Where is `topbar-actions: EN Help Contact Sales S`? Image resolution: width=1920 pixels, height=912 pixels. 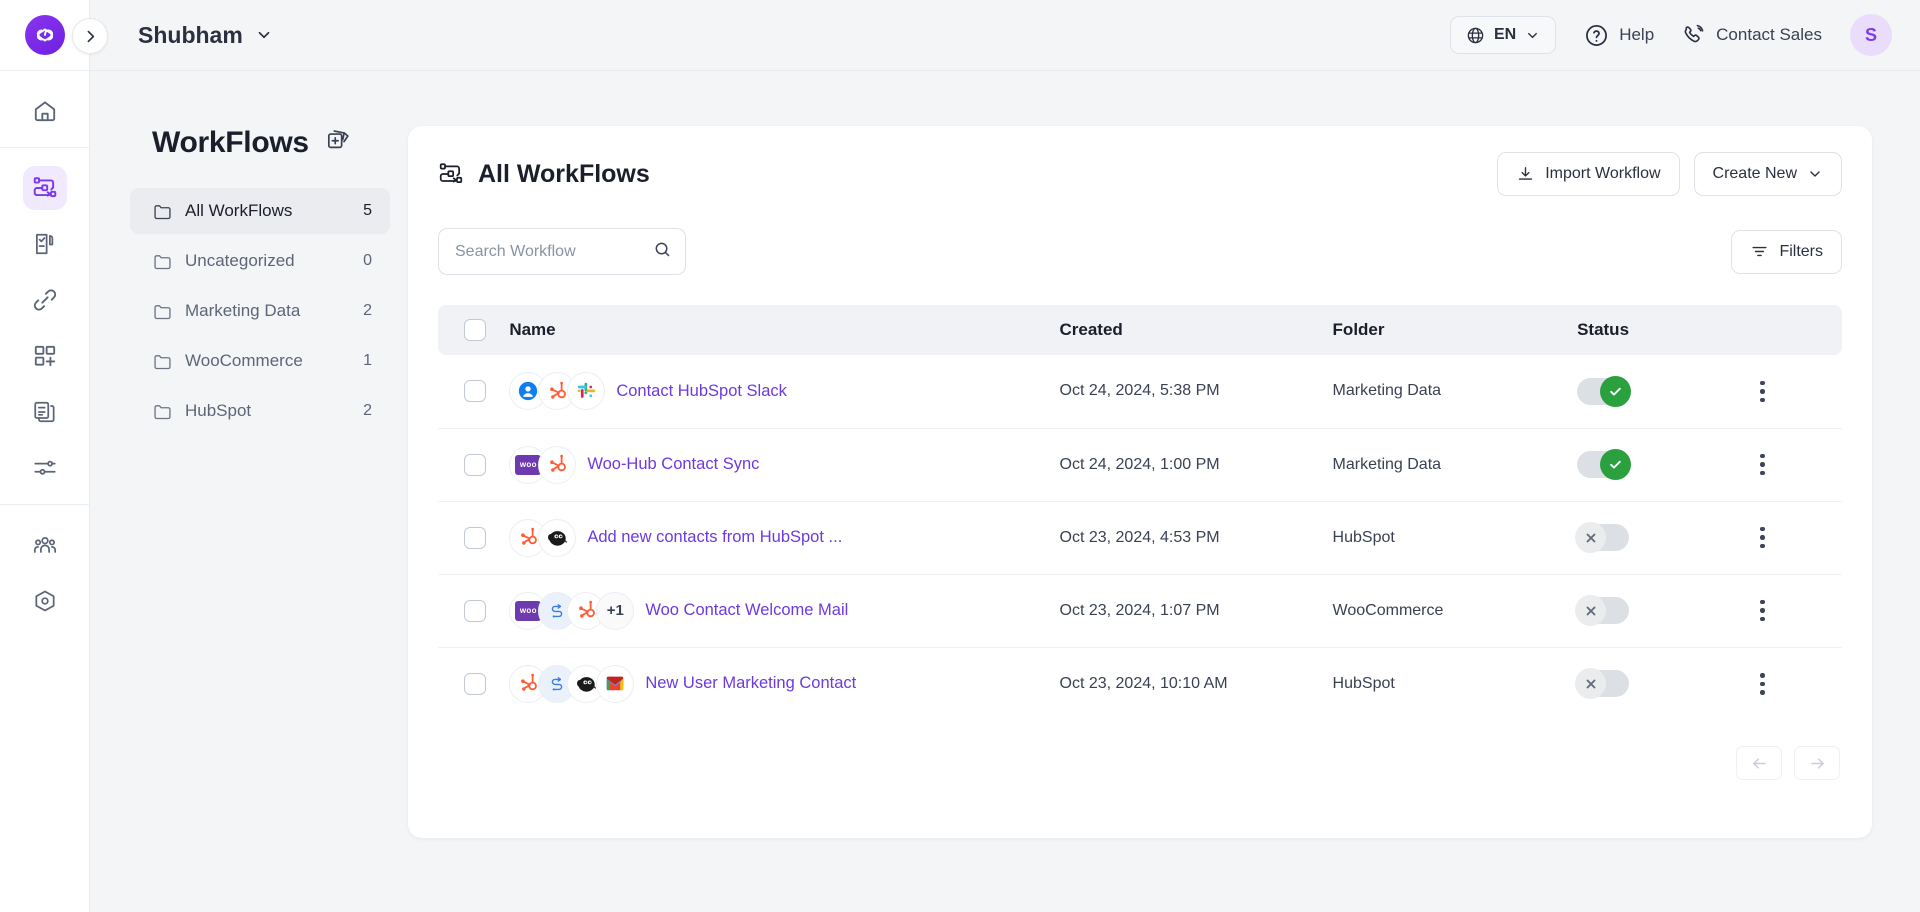
topbar-actions: EN Help Contact Sales S is located at coordinates (1670, 35).